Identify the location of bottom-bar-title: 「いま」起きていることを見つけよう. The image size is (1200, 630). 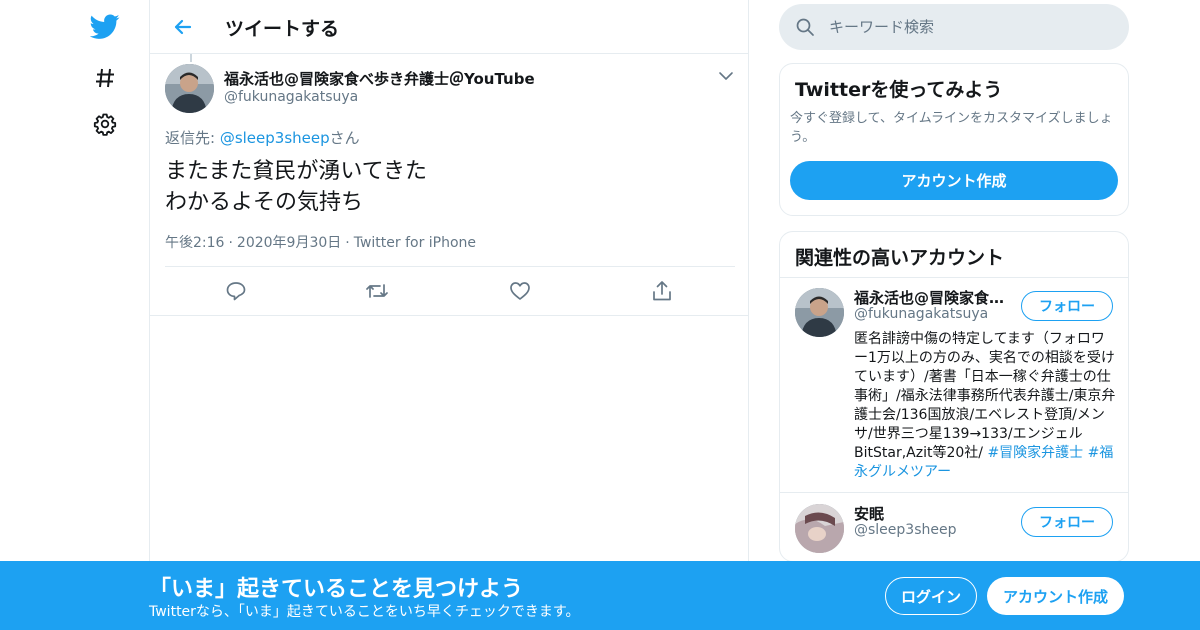
(336, 589).